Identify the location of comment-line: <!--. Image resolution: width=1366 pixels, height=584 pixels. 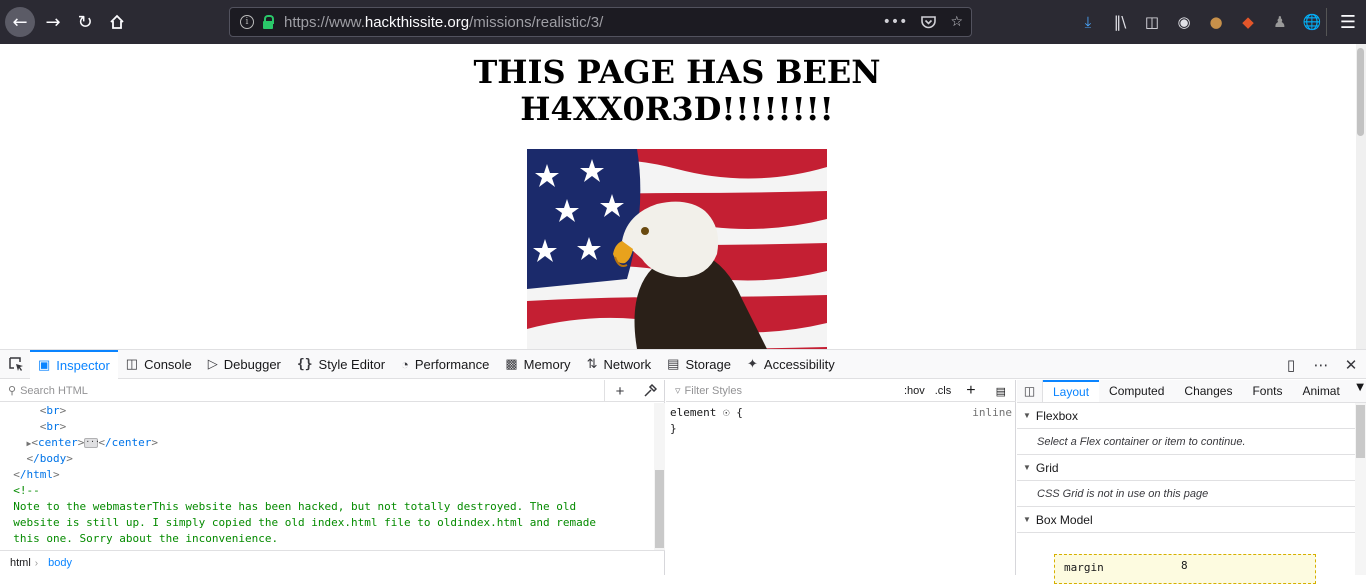
(327, 491).